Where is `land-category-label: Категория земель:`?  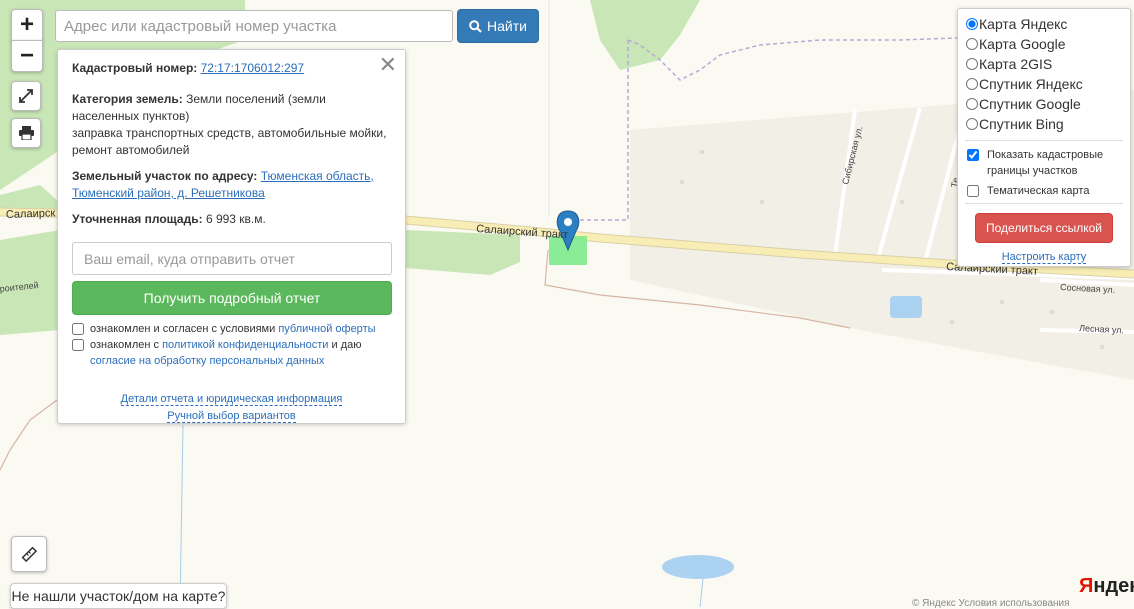
land-category-label: Категория земель: is located at coordinates (127, 99).